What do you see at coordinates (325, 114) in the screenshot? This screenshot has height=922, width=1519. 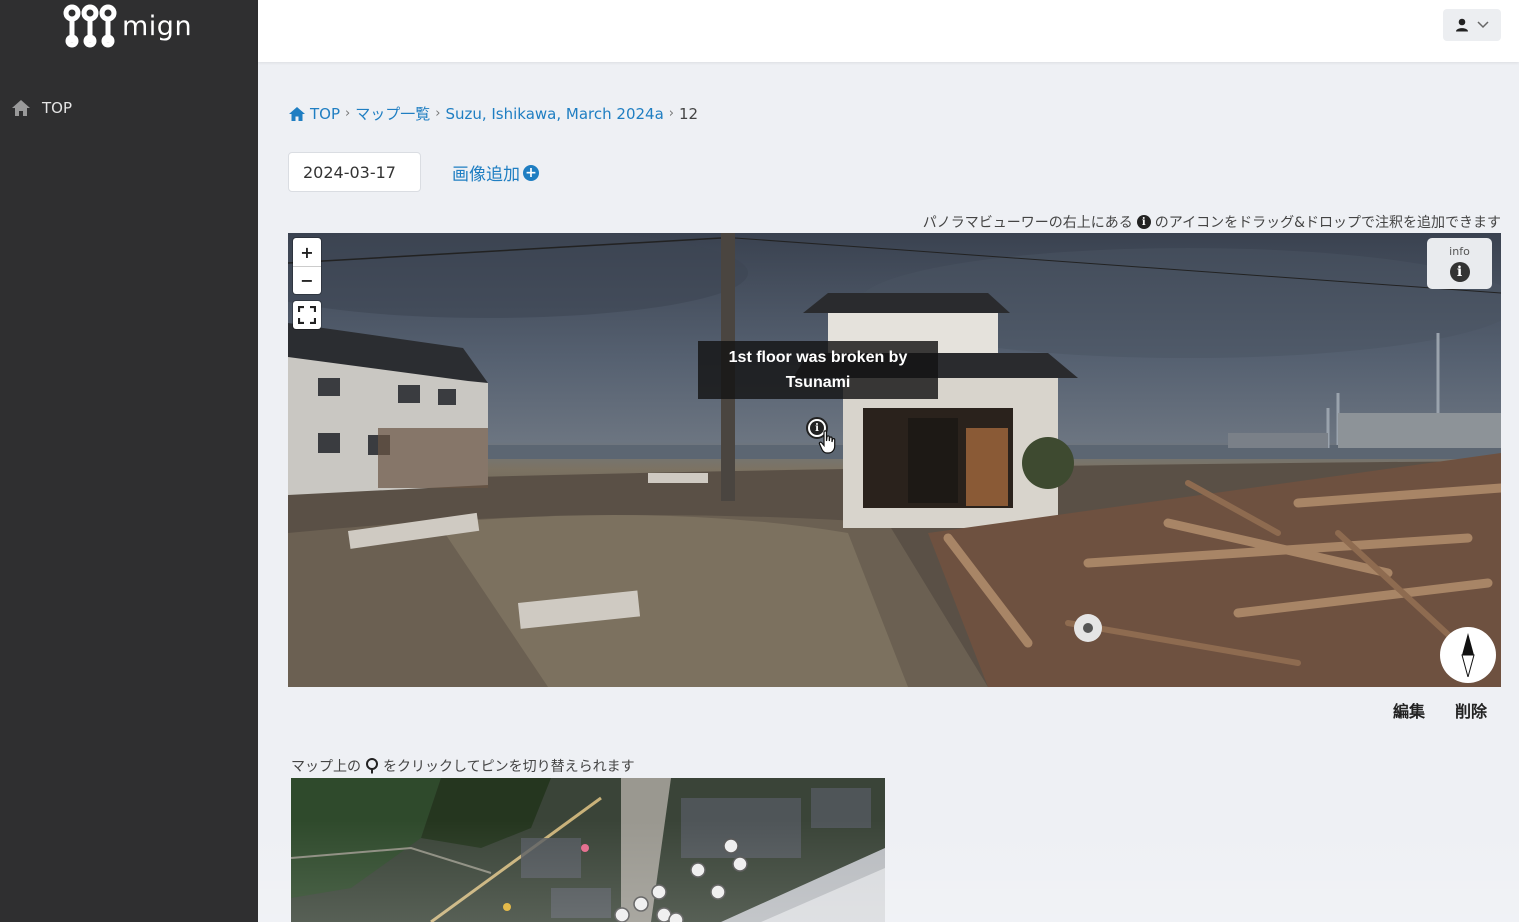 I see `breadcrumb-link-top: TOP` at bounding box center [325, 114].